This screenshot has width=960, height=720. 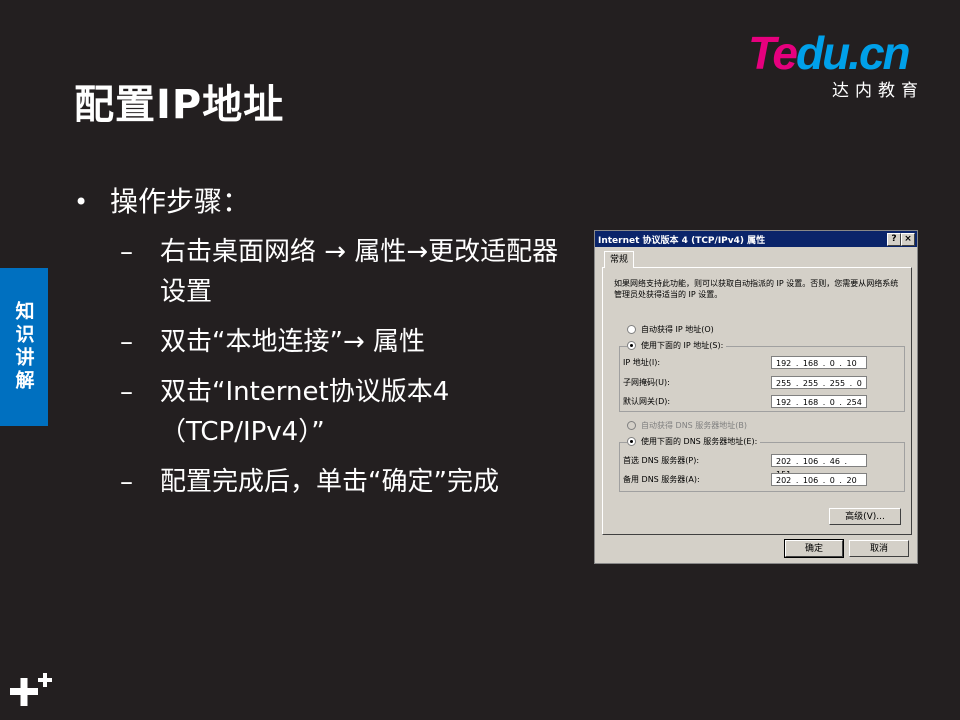 I want to click on dialog-titlebar: Internet 协议版本 4 (TCP/IPv4) 属性 ? ×, so click(x=756, y=239).